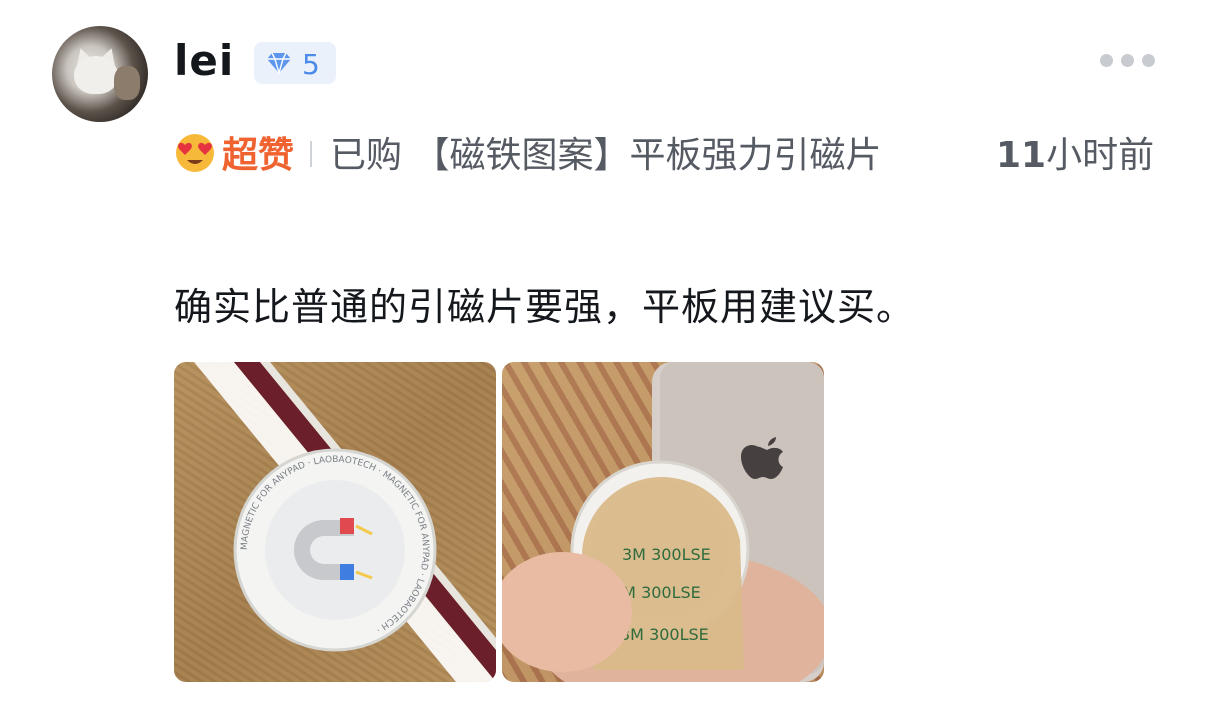 The height and width of the screenshot is (706, 1206). Describe the element at coordinates (295, 63) in the screenshot. I see `level-badge: 5` at that location.